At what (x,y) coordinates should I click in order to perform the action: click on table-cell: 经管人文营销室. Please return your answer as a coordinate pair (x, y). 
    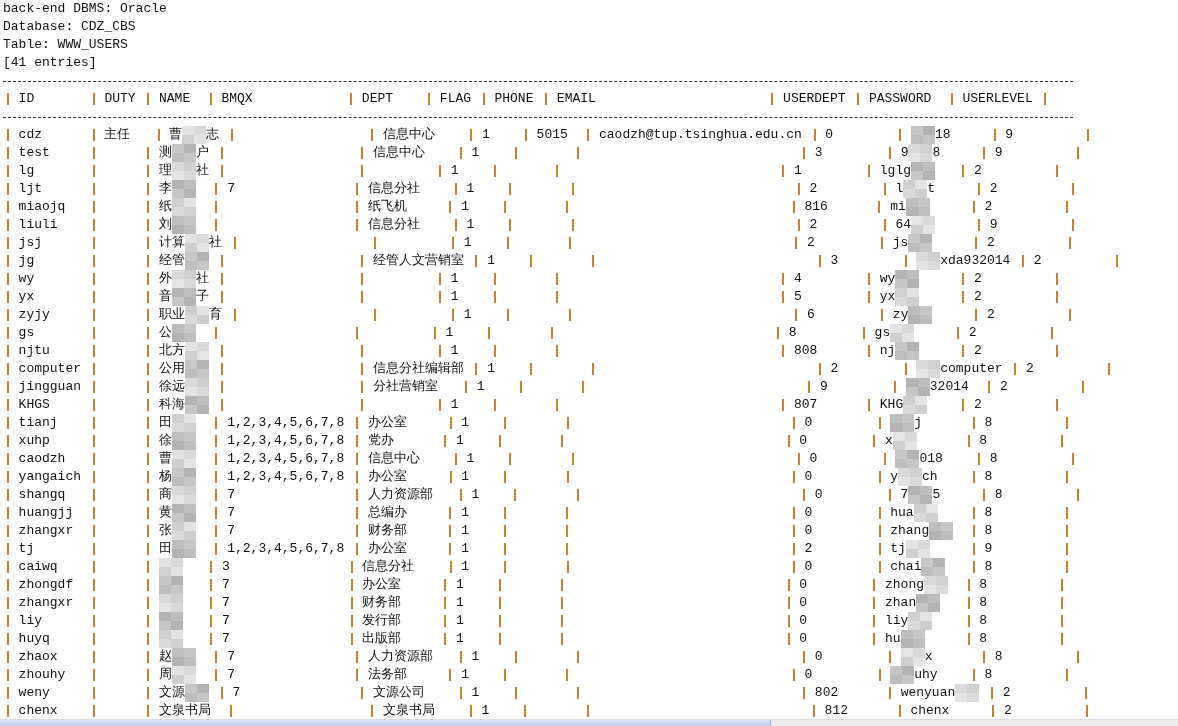
    Looking at the image, I should click on (418, 261).